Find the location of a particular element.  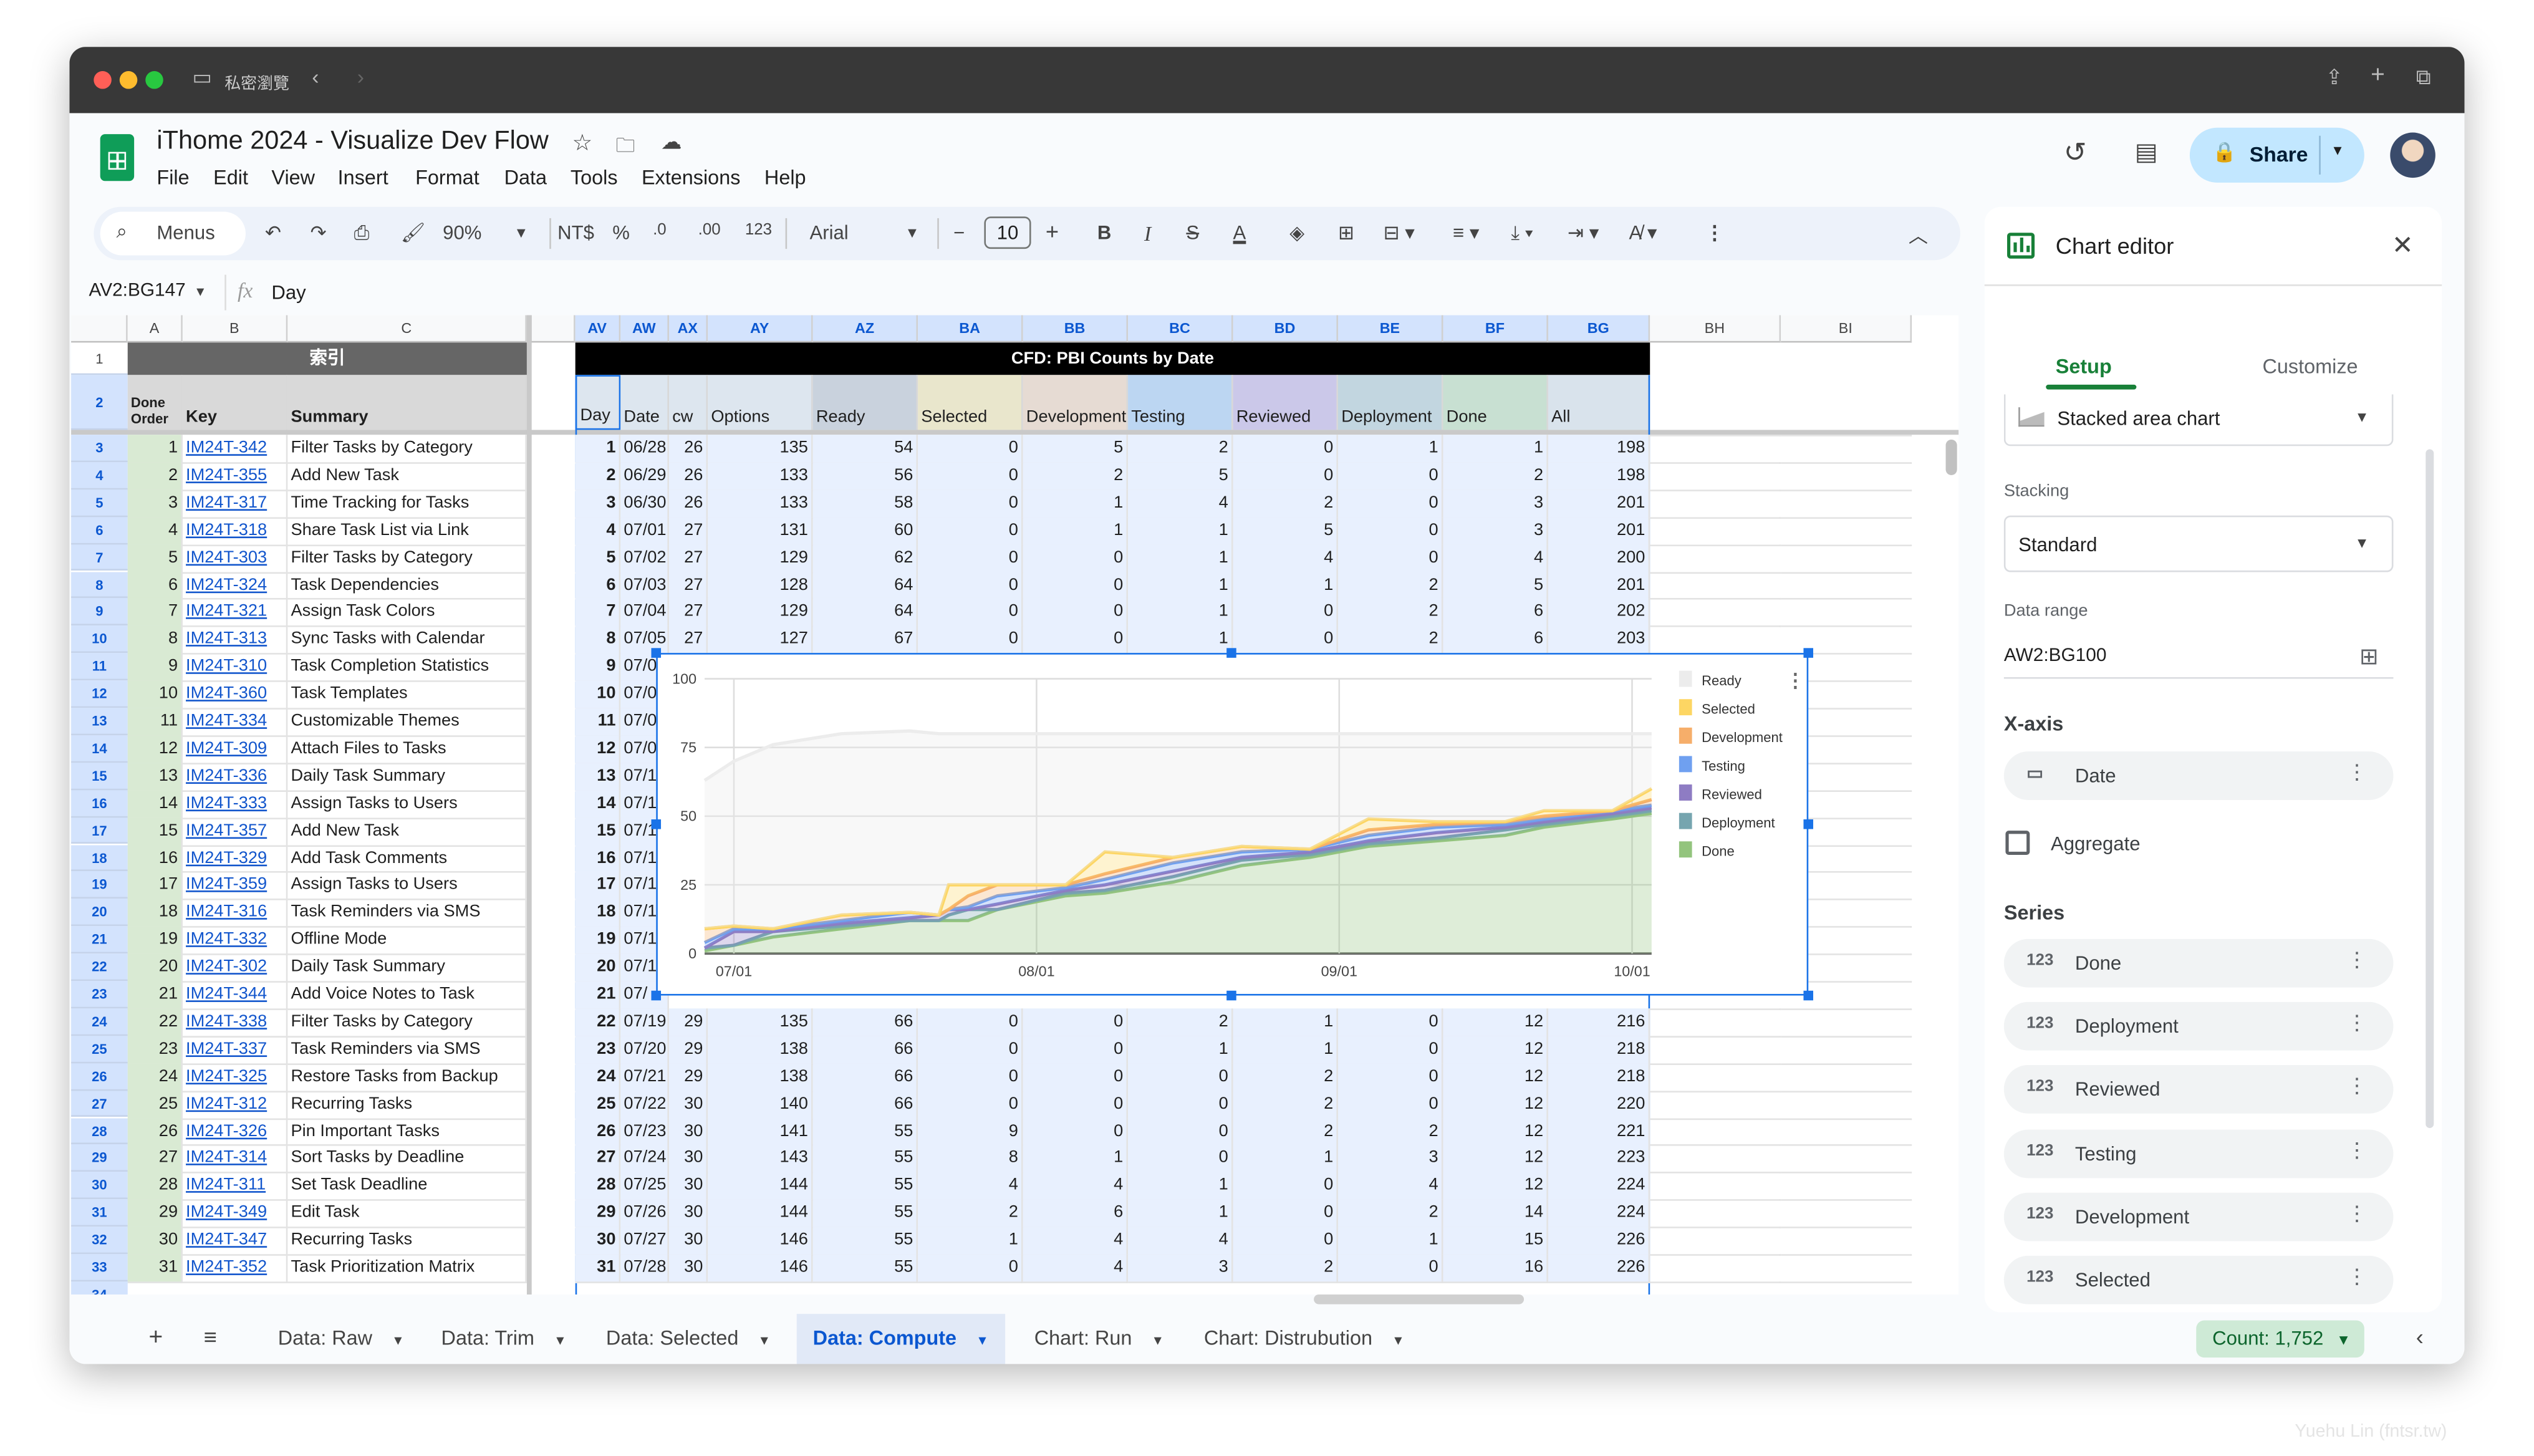

row-header-20: 20 is located at coordinates (99, 913).